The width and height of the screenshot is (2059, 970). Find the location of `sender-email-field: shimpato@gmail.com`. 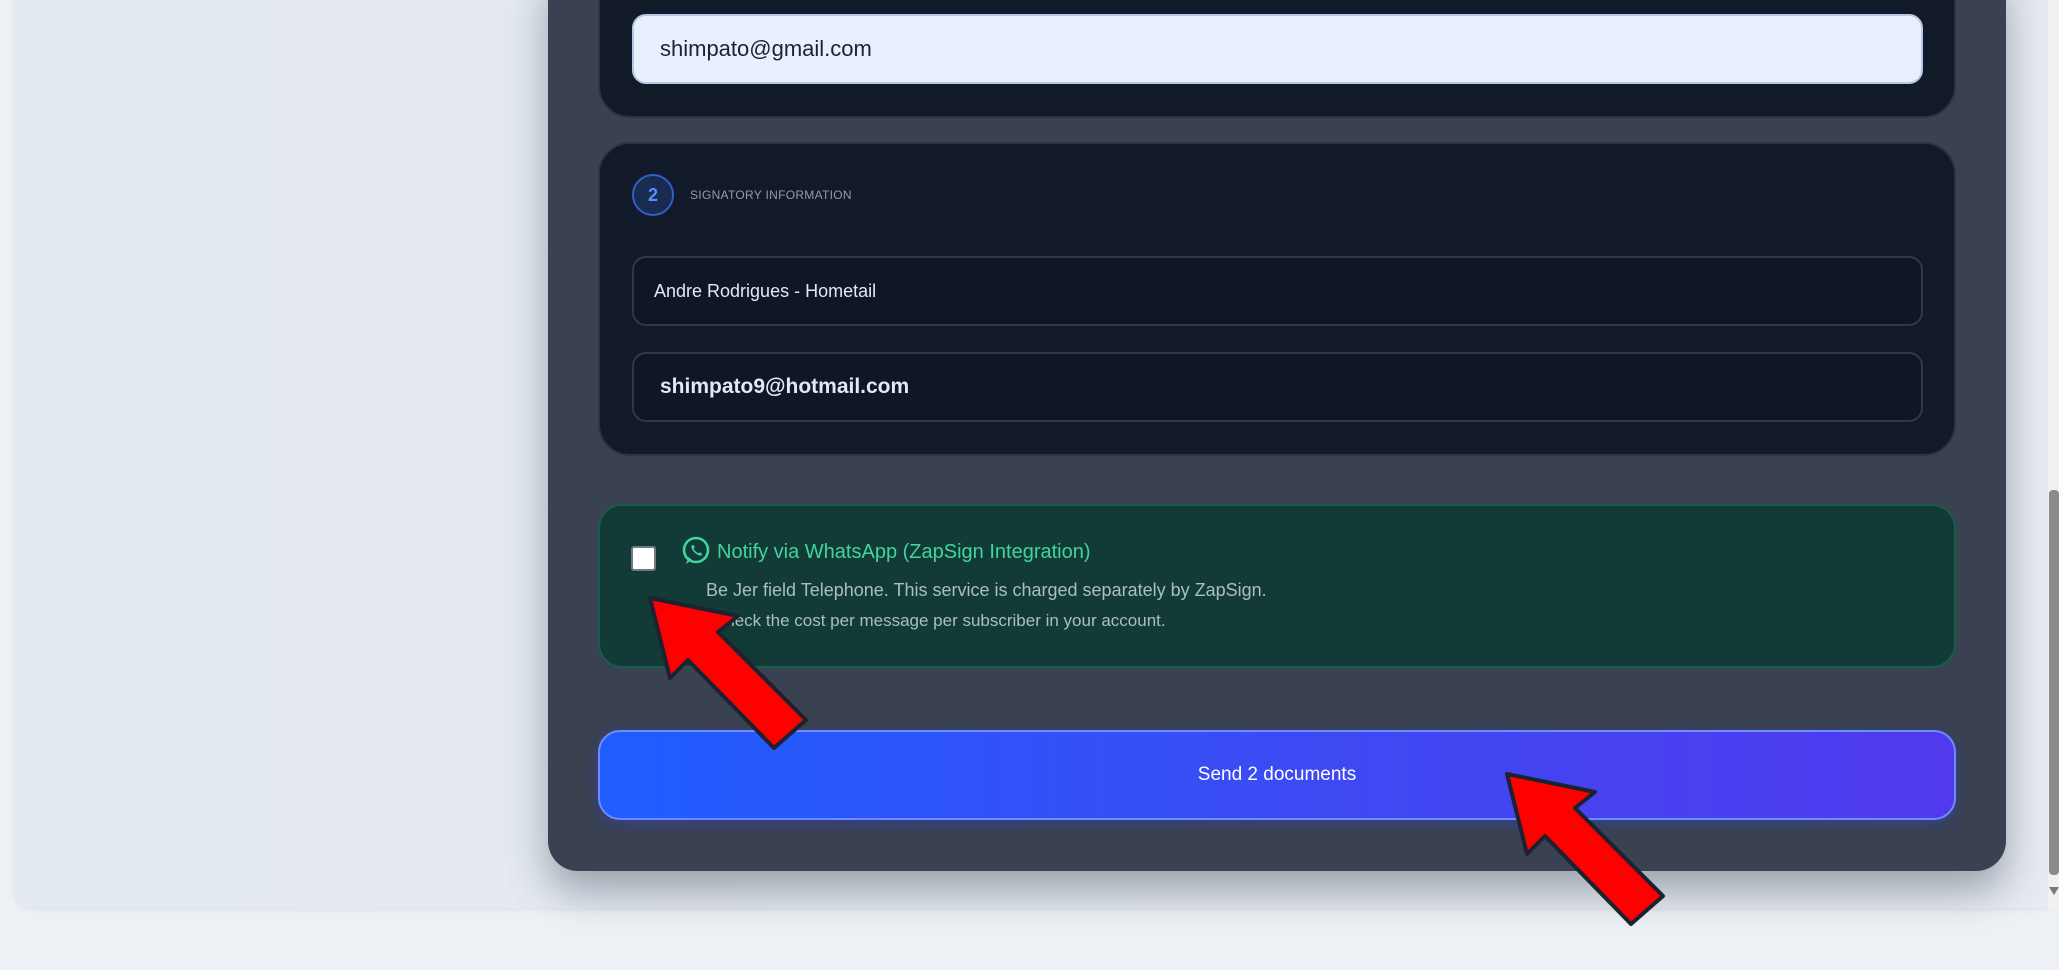

sender-email-field: shimpato@gmail.com is located at coordinates (1277, 49).